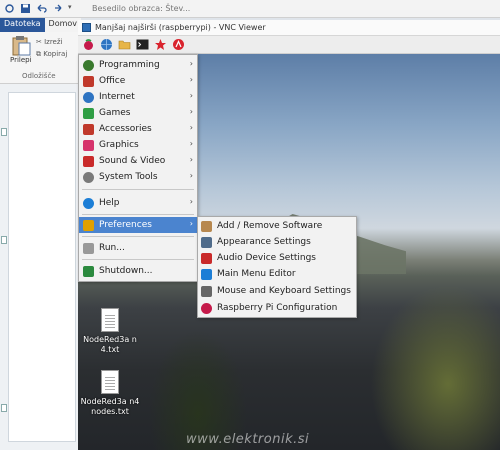  Describe the element at coordinates (119, 145) in the screenshot. I see `menu-item-label: Graphics` at that location.